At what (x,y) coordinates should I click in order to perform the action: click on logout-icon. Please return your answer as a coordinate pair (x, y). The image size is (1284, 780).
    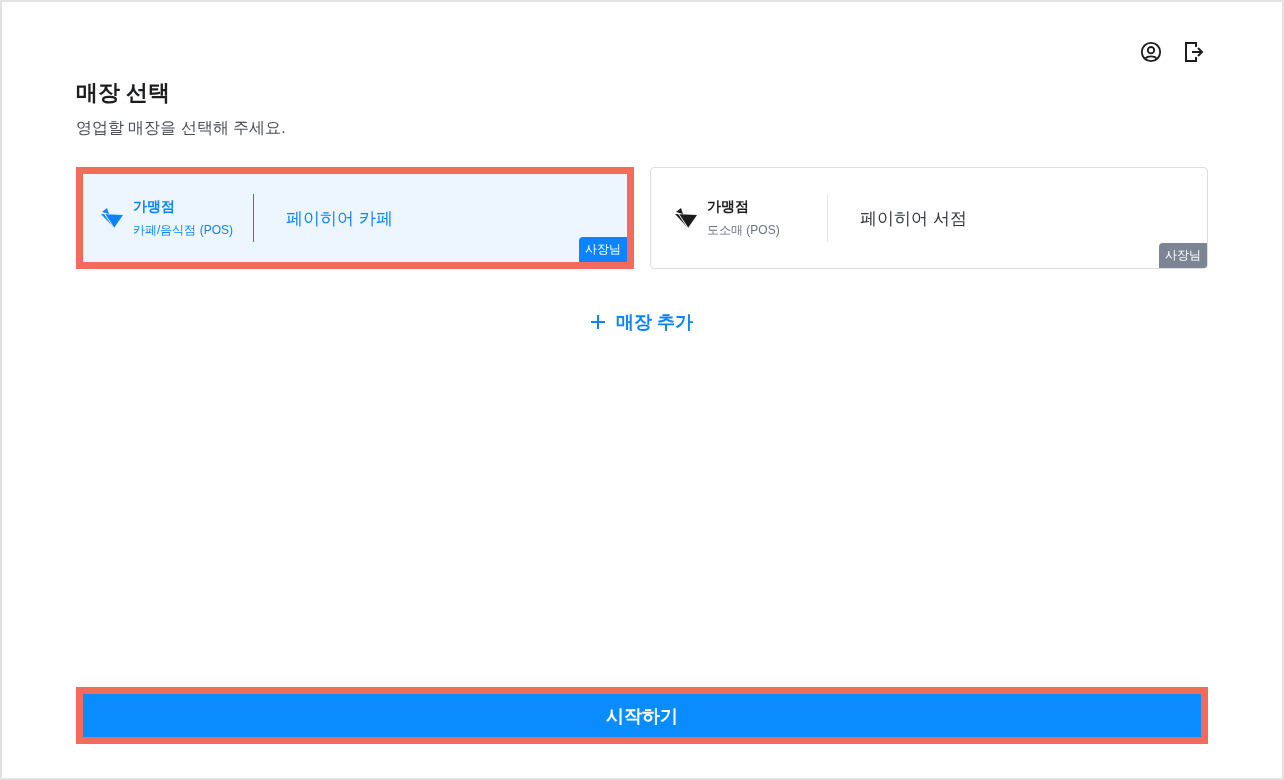
    Looking at the image, I should click on (1194, 52).